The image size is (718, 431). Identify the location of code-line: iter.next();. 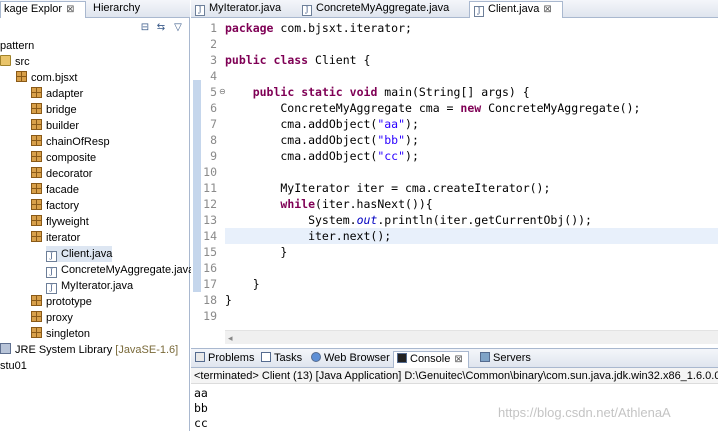
(471, 236).